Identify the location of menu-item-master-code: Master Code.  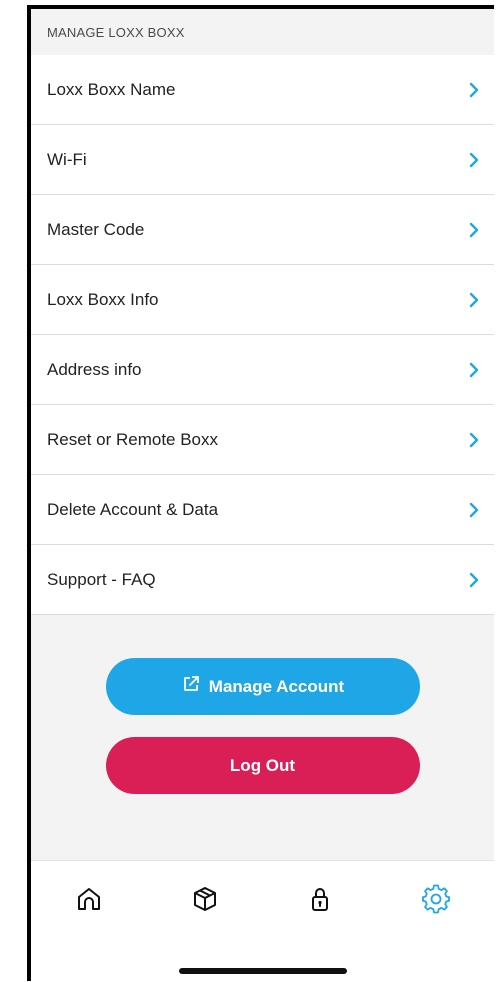
(262, 230).